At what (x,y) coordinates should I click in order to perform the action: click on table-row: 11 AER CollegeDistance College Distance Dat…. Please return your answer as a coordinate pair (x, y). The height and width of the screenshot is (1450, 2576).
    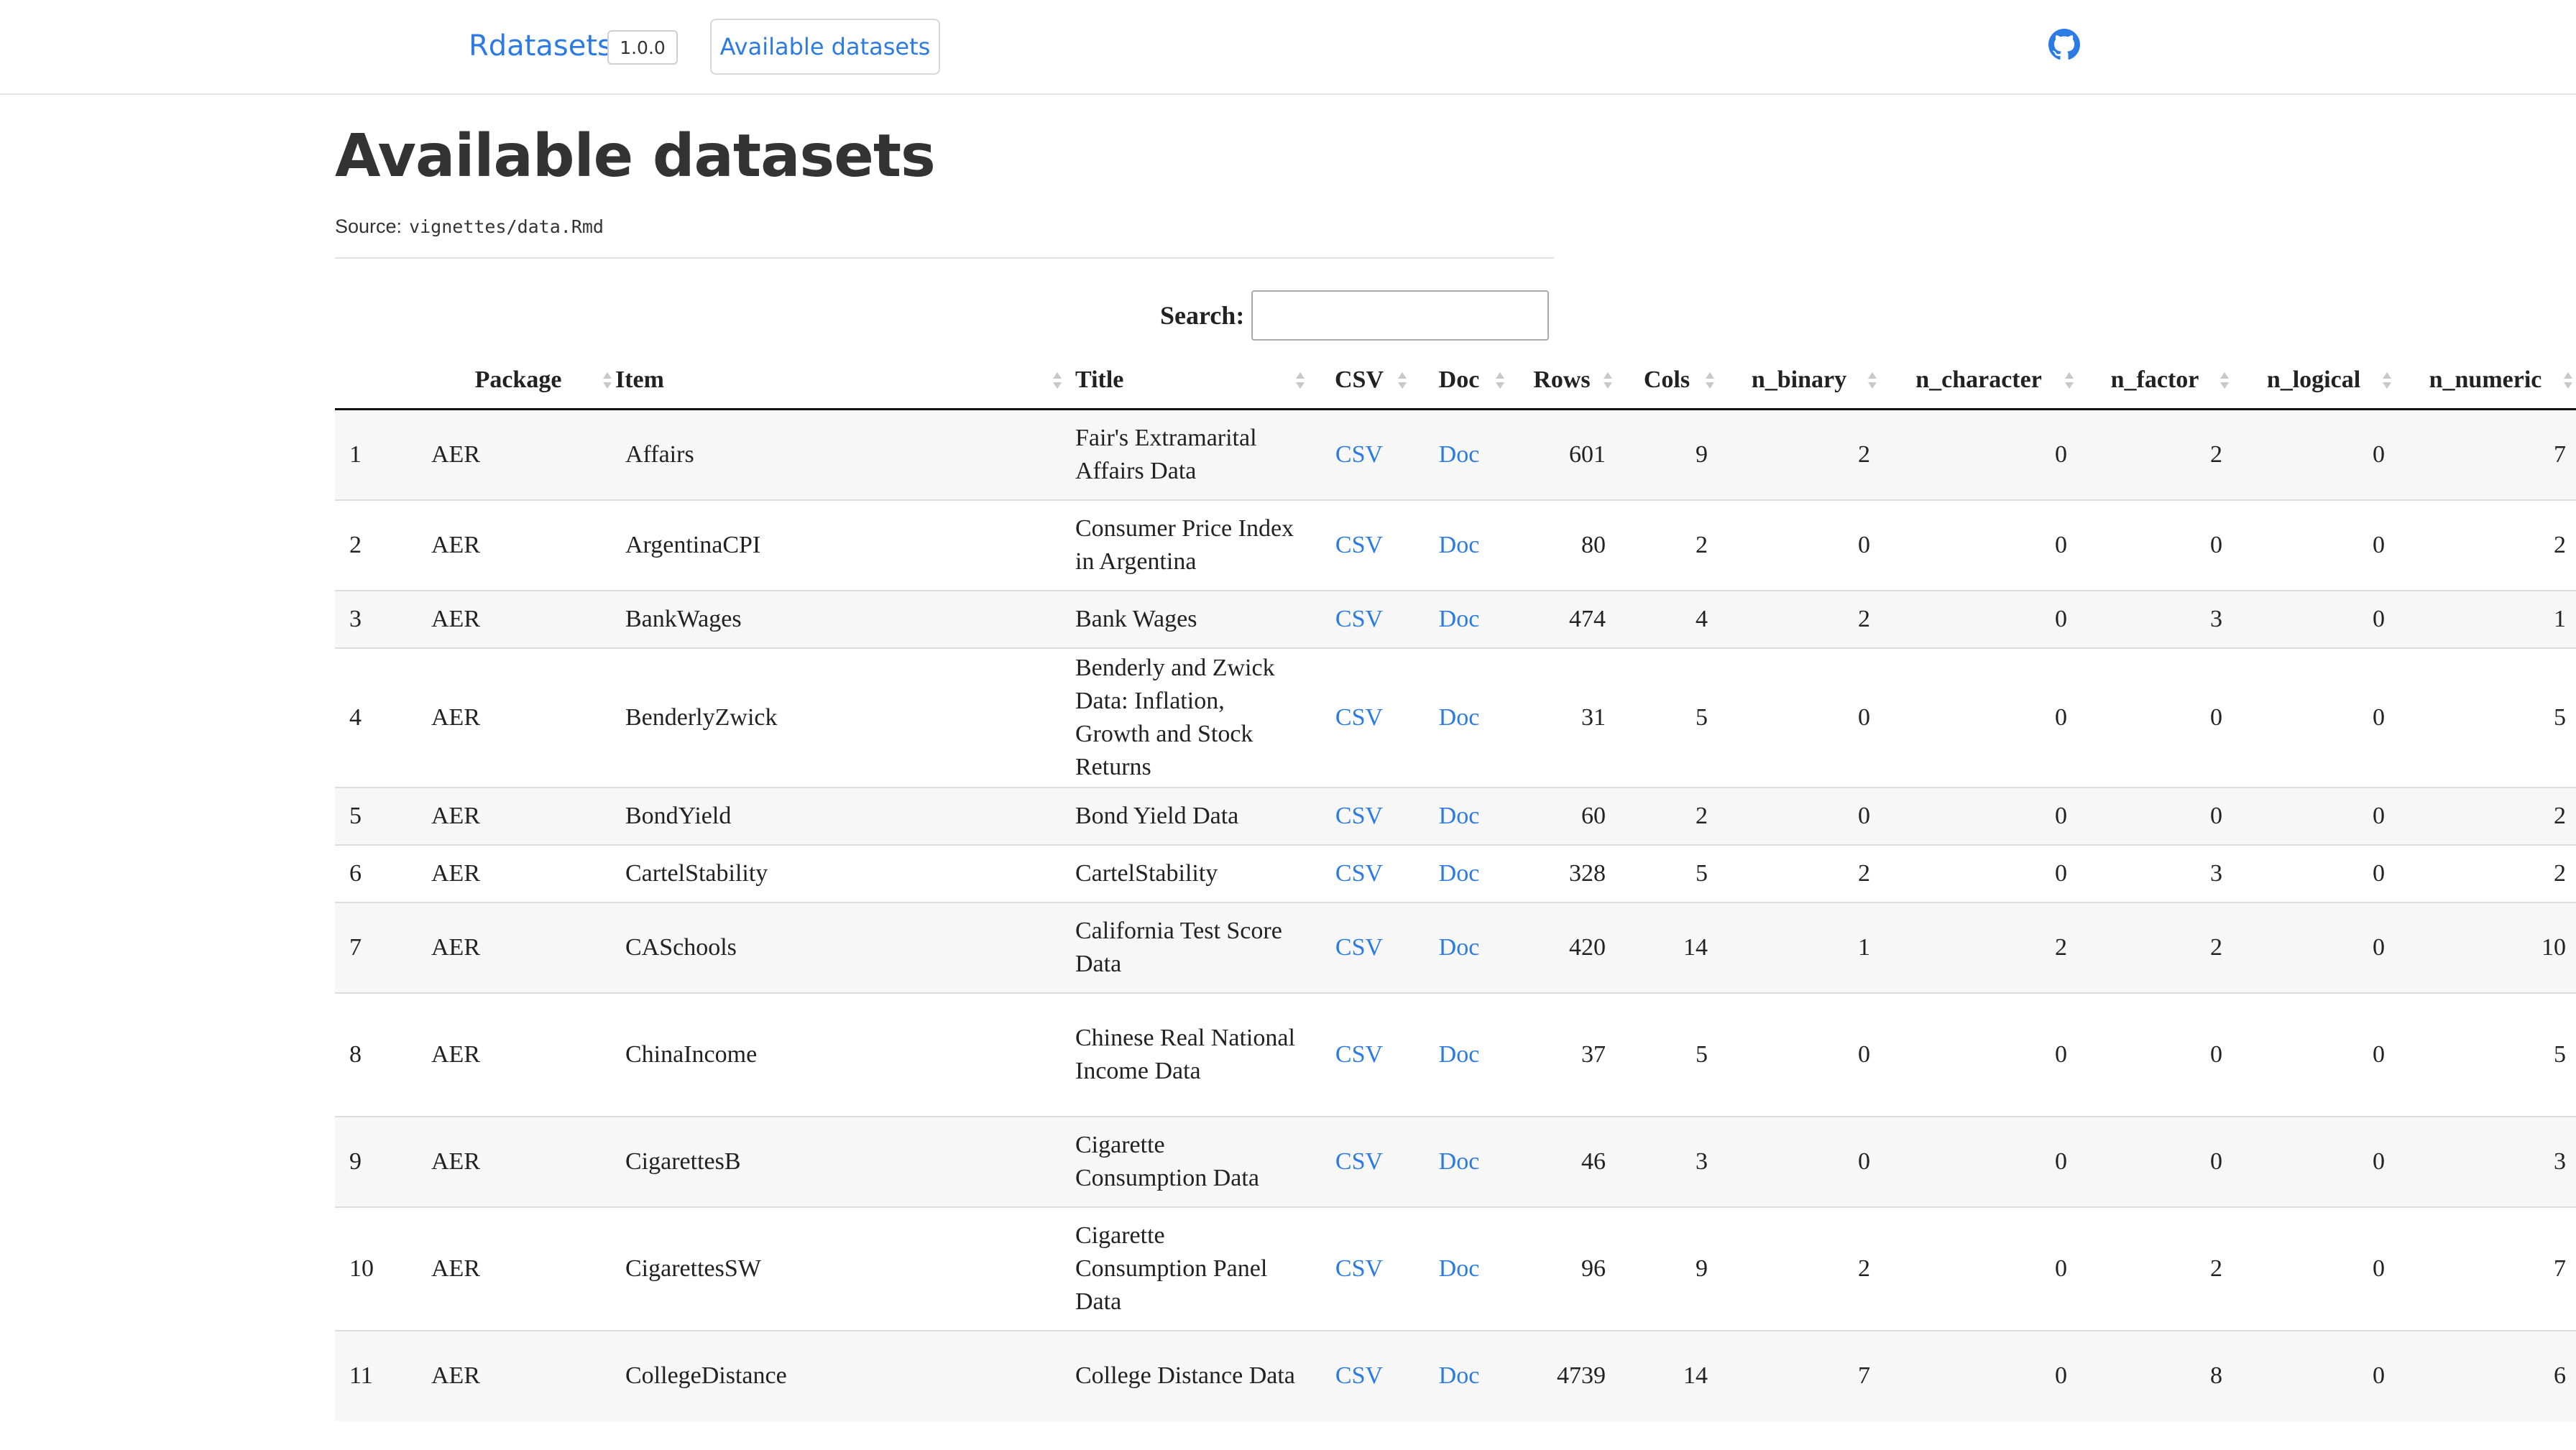
    Looking at the image, I should click on (1455, 1375).